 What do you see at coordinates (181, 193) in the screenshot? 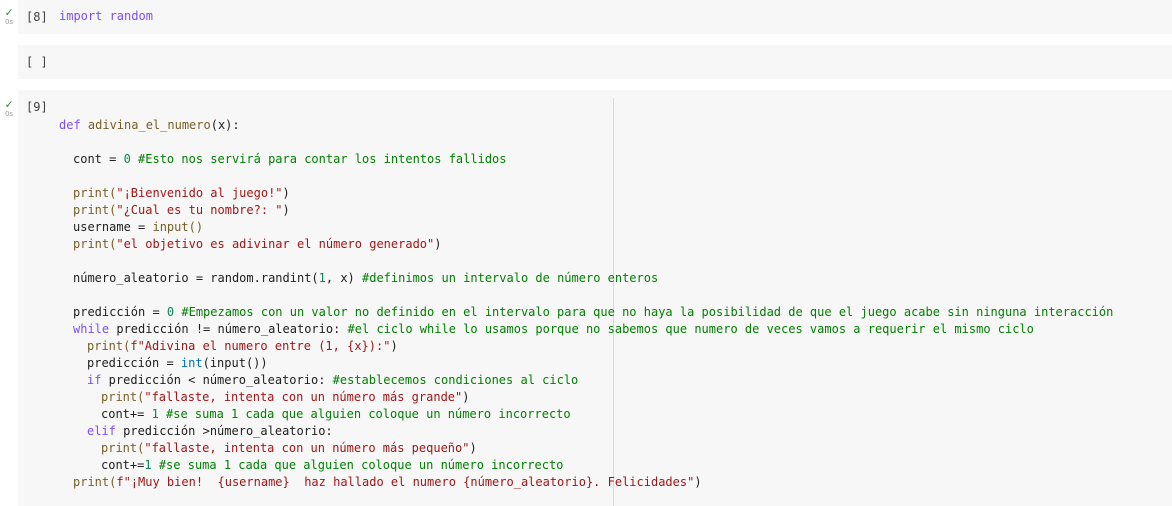
I see `code-line: print("¡Bienvenido al juego!")` at bounding box center [181, 193].